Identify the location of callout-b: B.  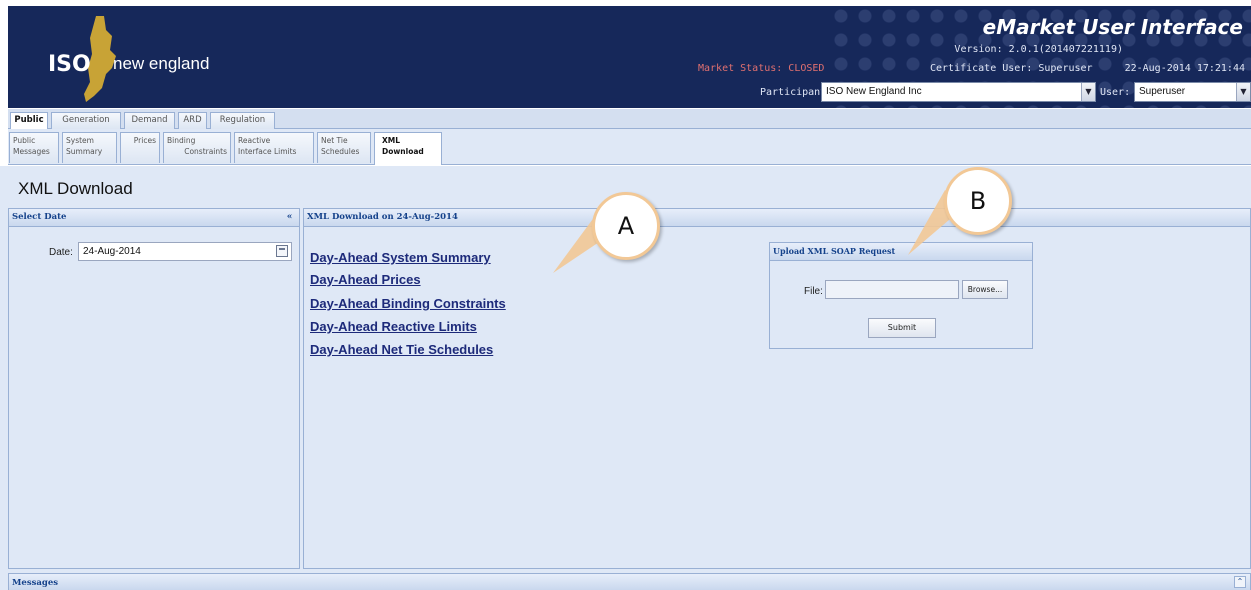
(978, 201).